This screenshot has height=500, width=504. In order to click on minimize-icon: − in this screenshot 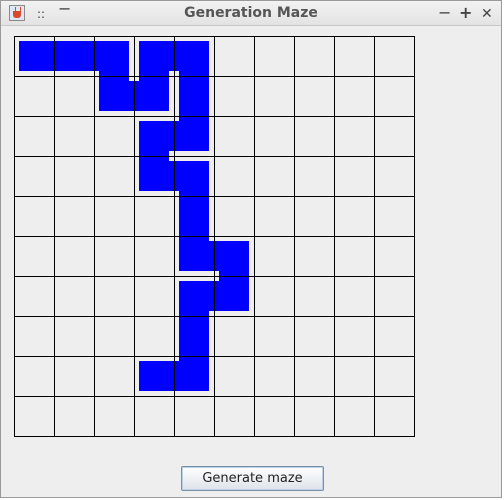, I will do `click(444, 13)`.